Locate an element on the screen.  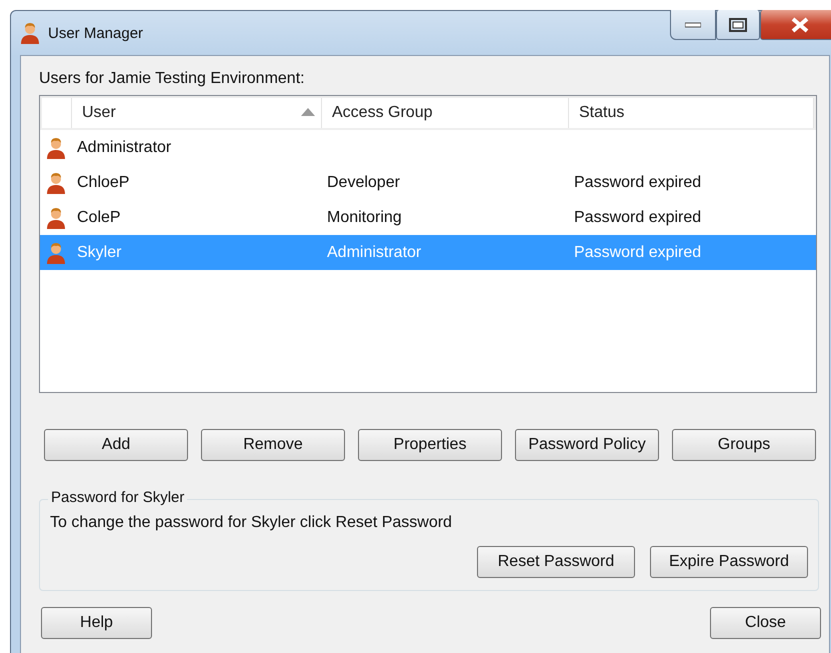
maximize-icon is located at coordinates (738, 25).